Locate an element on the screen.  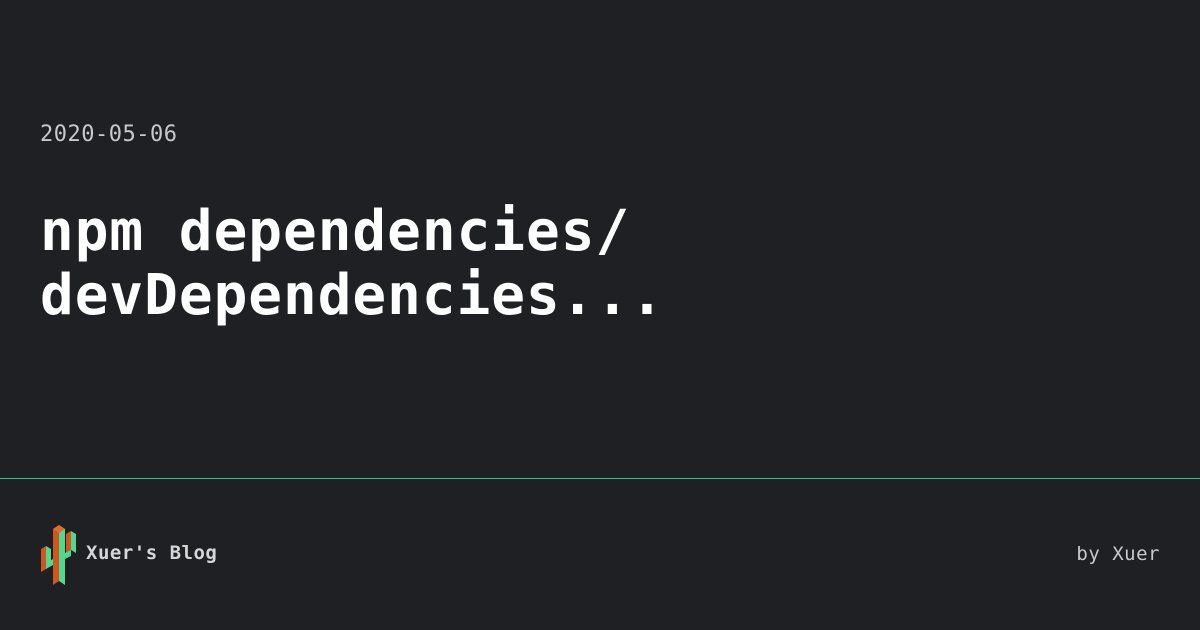
cactus-logo-icon is located at coordinates (58, 555).